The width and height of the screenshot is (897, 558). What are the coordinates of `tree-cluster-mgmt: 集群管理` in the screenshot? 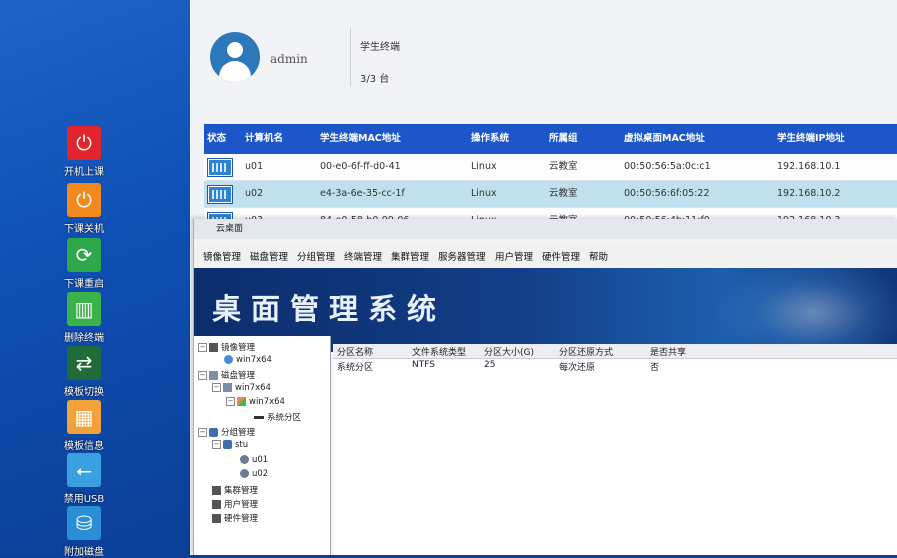 It's located at (235, 490).